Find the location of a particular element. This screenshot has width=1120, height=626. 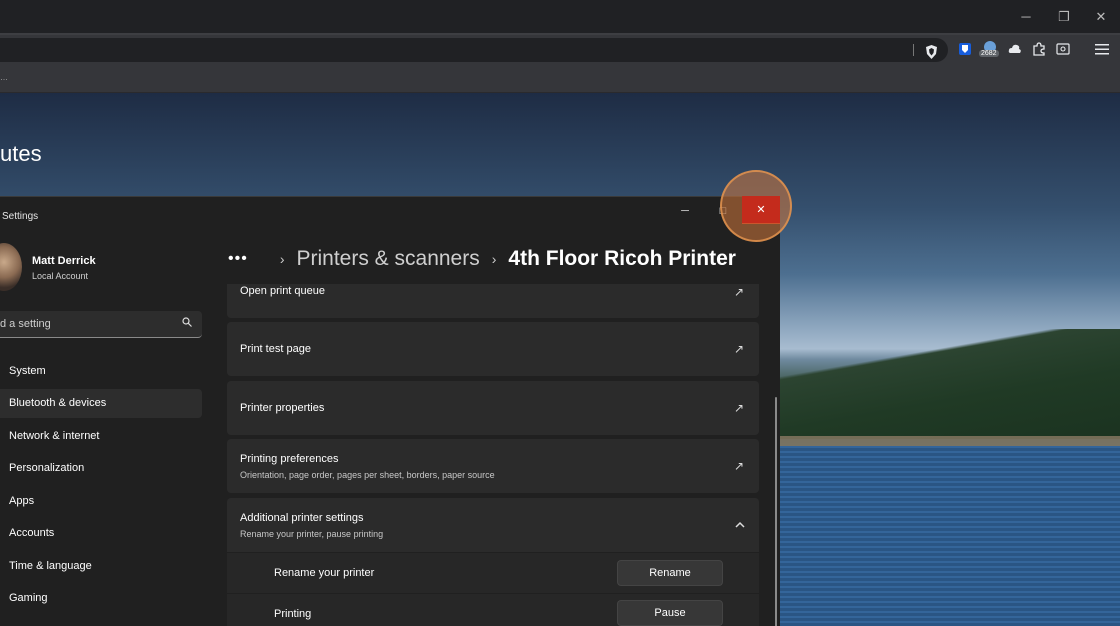

extension-badge-count: 2682 is located at coordinates (989, 53).